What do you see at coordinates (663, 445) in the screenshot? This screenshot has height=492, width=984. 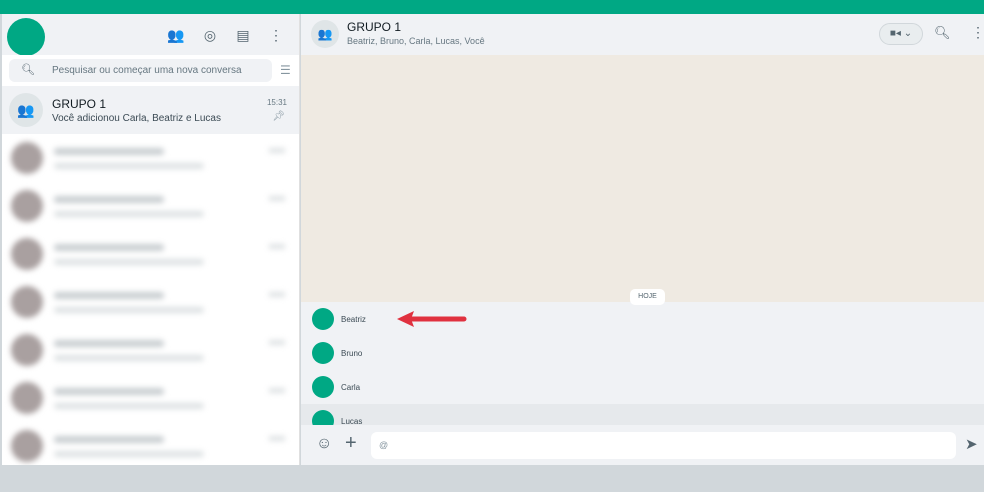 I see `message-input: @` at bounding box center [663, 445].